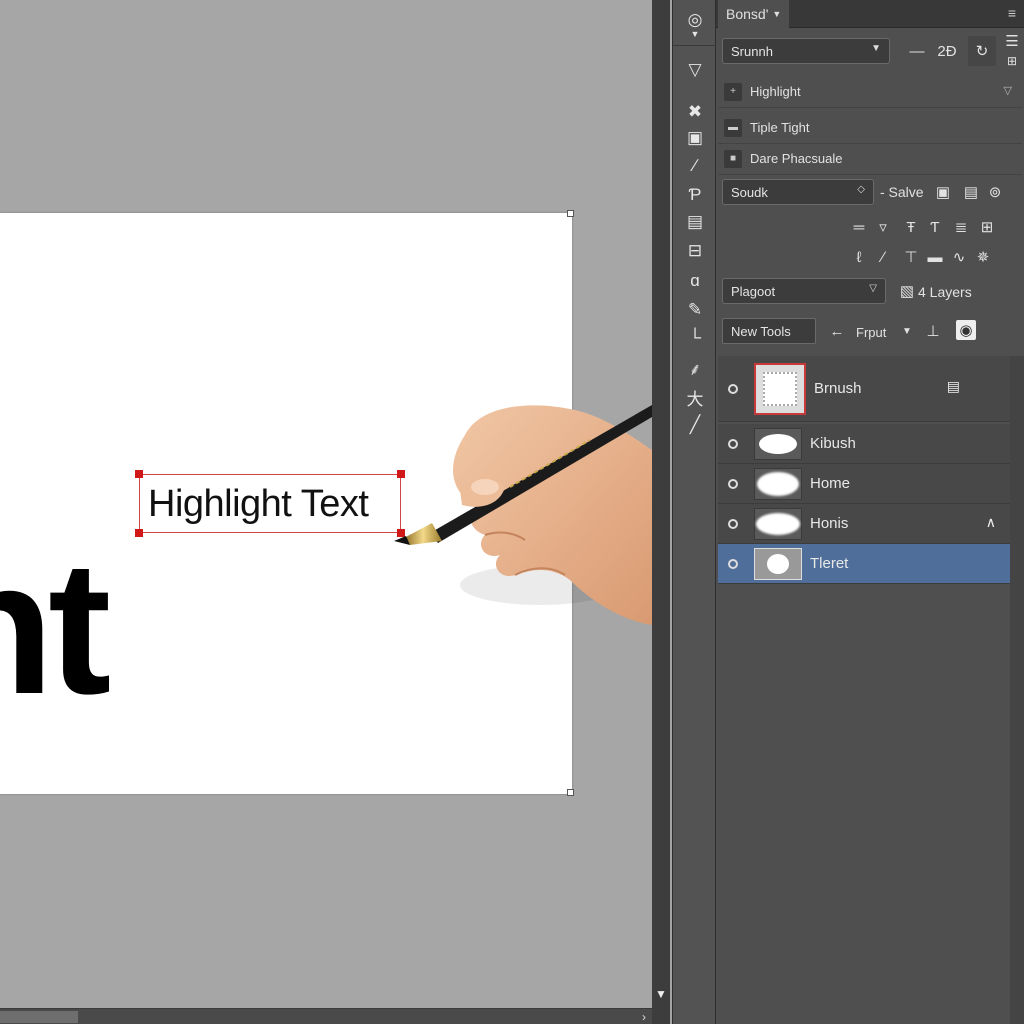  What do you see at coordinates (733, 91) in the screenshot?
I see `plus-icon: +` at bounding box center [733, 91].